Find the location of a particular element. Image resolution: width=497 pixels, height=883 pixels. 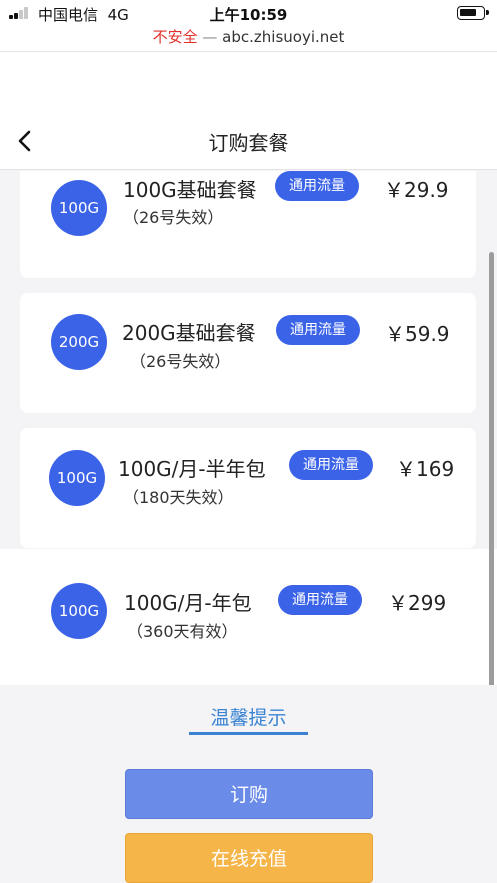

package-name: 100G/月-半年包 is located at coordinates (192, 469).